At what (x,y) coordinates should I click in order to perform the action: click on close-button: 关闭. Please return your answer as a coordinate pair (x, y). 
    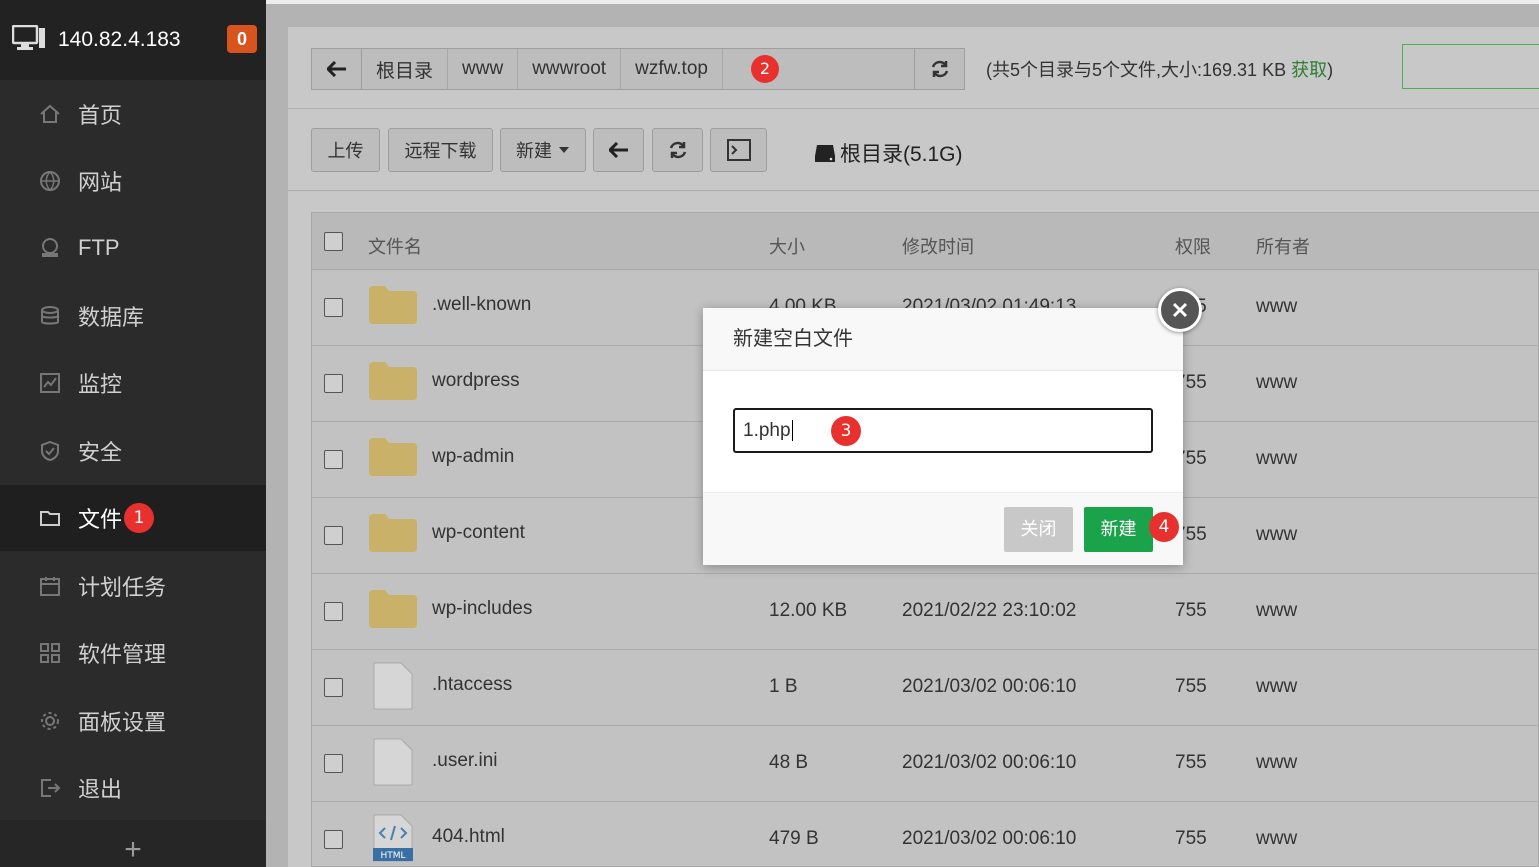
    Looking at the image, I should click on (1038, 529).